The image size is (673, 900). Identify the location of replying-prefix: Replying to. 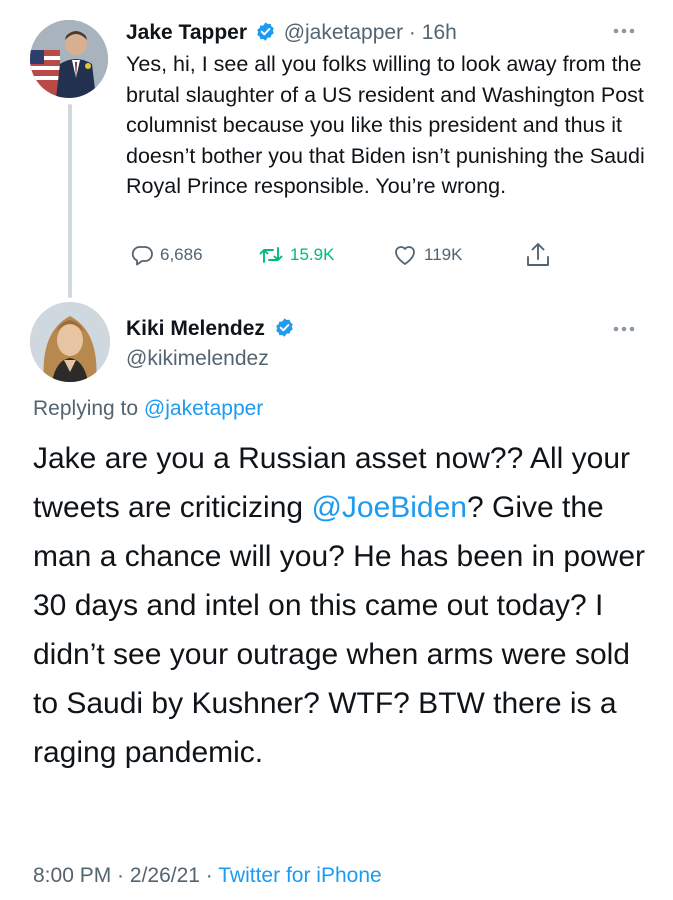
(88, 408).